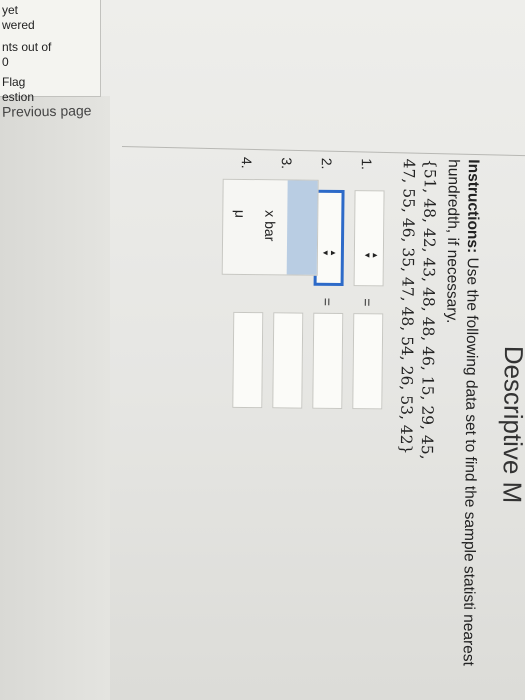 This screenshot has width=525, height=700. I want to click on row-number: 3., so click(286, 163).